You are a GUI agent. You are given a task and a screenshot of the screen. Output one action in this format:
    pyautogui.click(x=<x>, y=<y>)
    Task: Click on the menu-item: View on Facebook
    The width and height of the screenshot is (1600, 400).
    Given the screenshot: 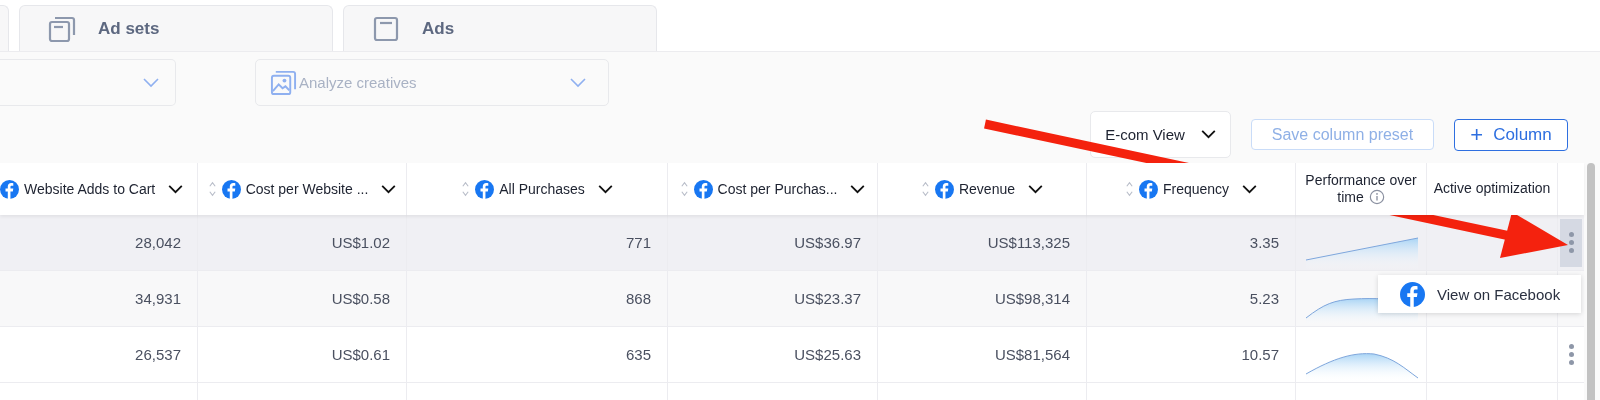 What is the action you would take?
    pyautogui.click(x=1469, y=294)
    